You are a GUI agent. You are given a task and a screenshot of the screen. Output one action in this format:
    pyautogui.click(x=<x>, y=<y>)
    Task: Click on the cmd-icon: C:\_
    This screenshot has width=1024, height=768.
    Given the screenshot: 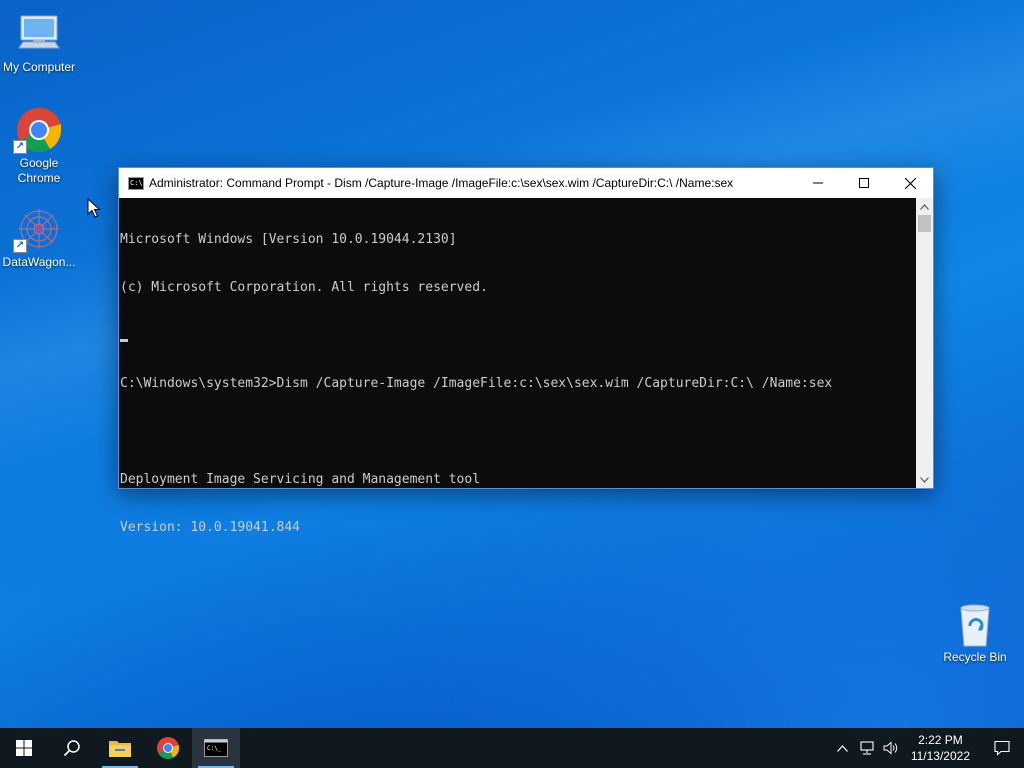 What is the action you would take?
    pyautogui.click(x=216, y=748)
    